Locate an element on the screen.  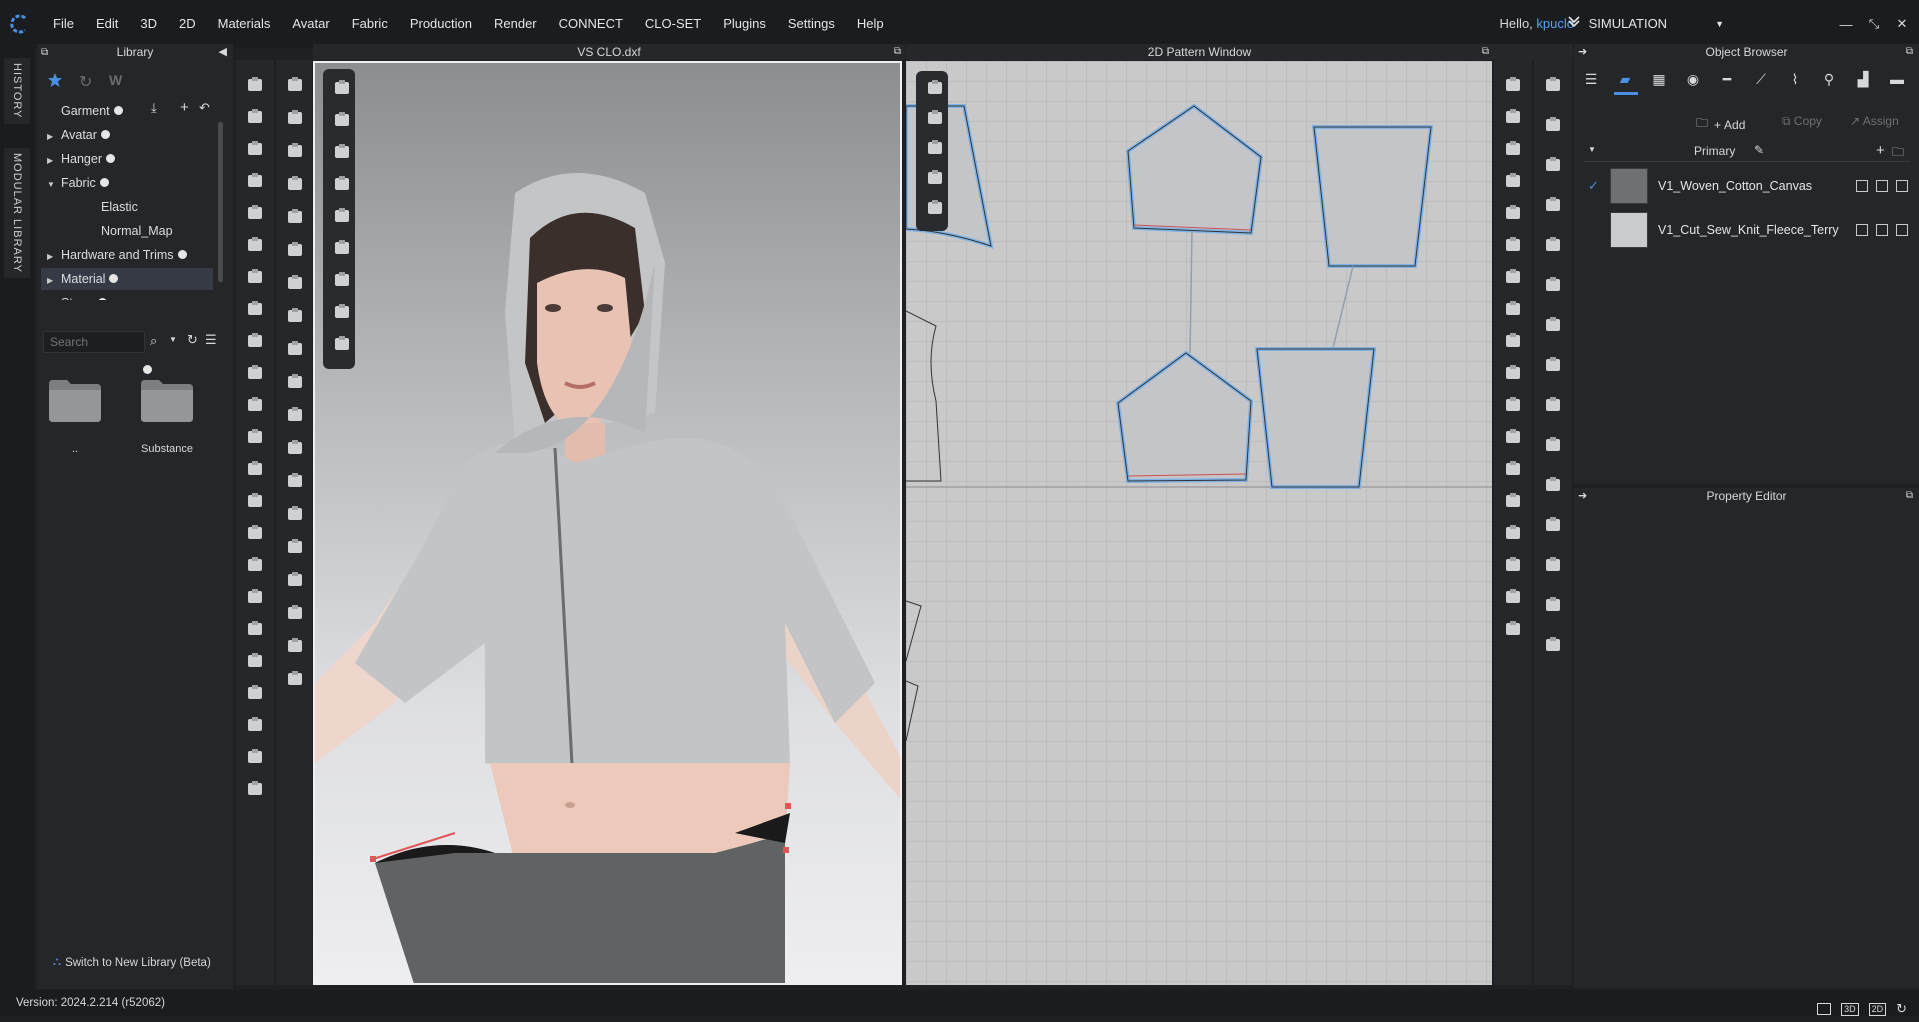
size-icon is located at coordinates (255, 565).